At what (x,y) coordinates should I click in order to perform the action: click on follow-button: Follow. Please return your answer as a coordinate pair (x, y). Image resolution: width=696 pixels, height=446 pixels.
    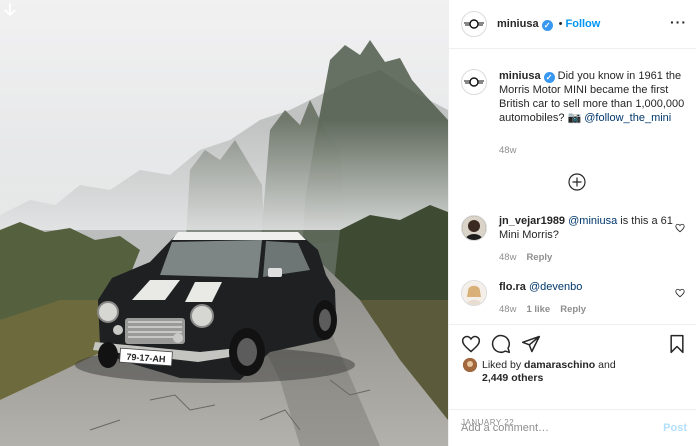
    Looking at the image, I should click on (583, 24).